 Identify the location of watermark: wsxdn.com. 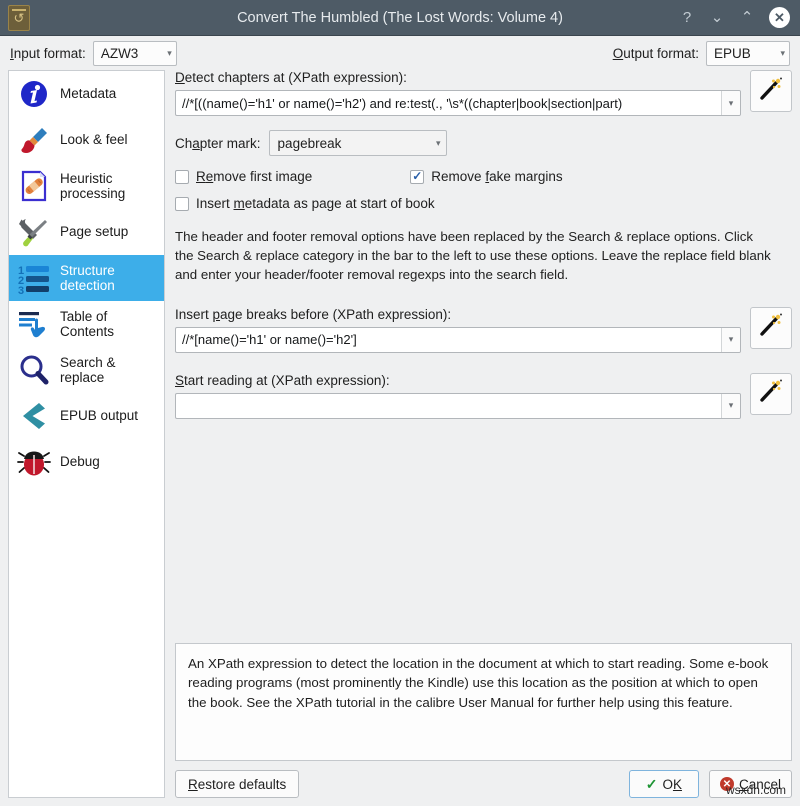
(755, 790).